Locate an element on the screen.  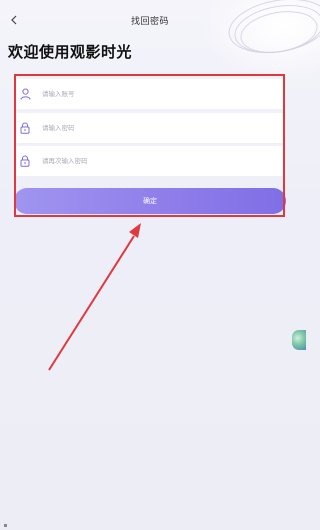
arrow-head is located at coordinates (135, 230).